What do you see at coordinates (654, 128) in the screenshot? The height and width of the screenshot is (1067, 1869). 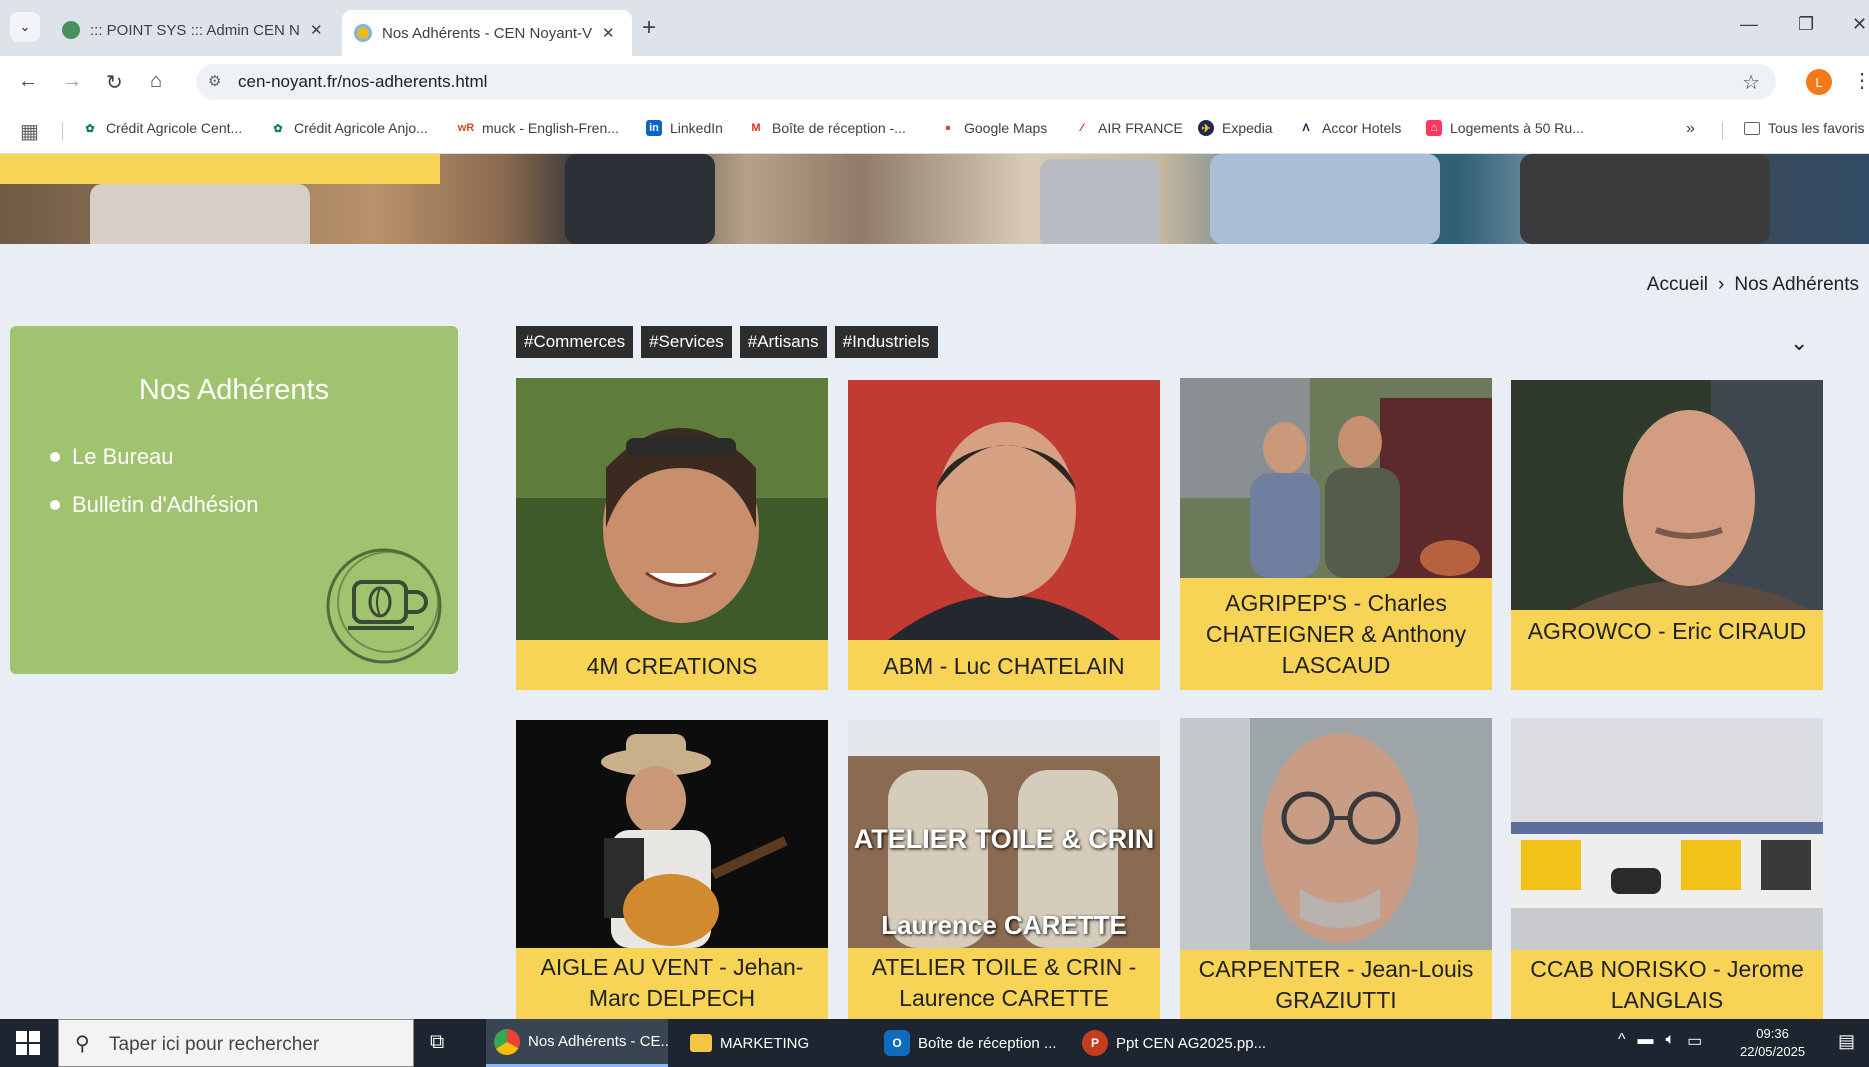 I see `linkedin-icon: in` at bounding box center [654, 128].